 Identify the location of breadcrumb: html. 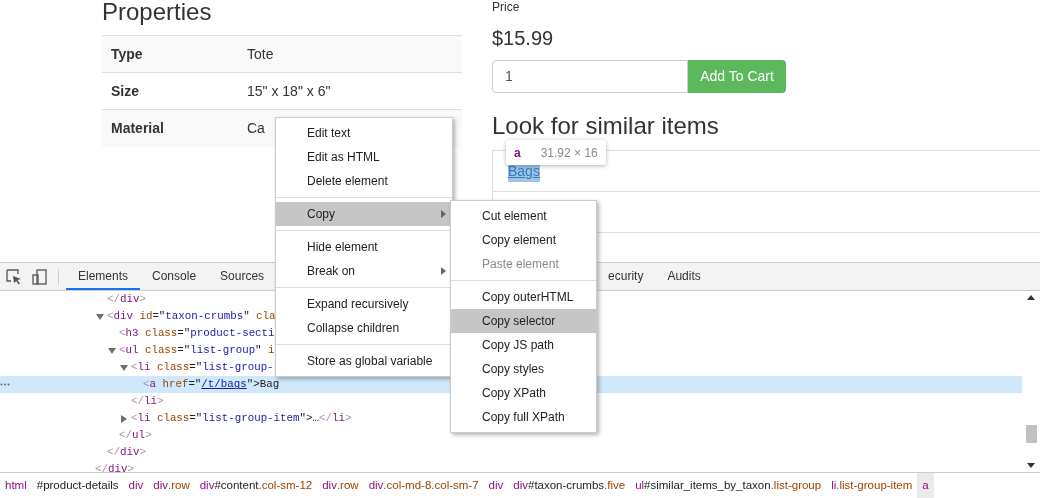
(16, 485).